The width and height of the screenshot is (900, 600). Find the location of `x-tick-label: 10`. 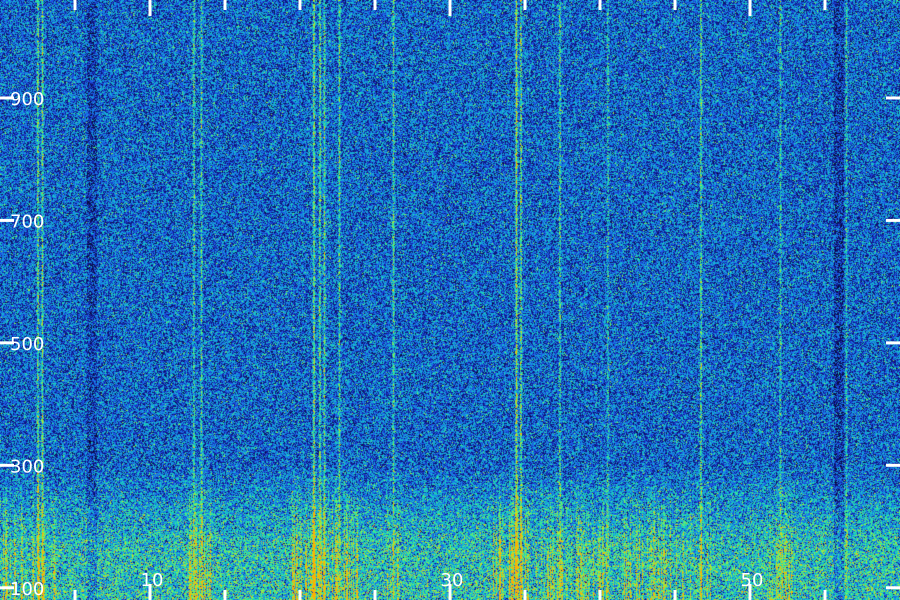

x-tick-label: 10 is located at coordinates (152, 580).